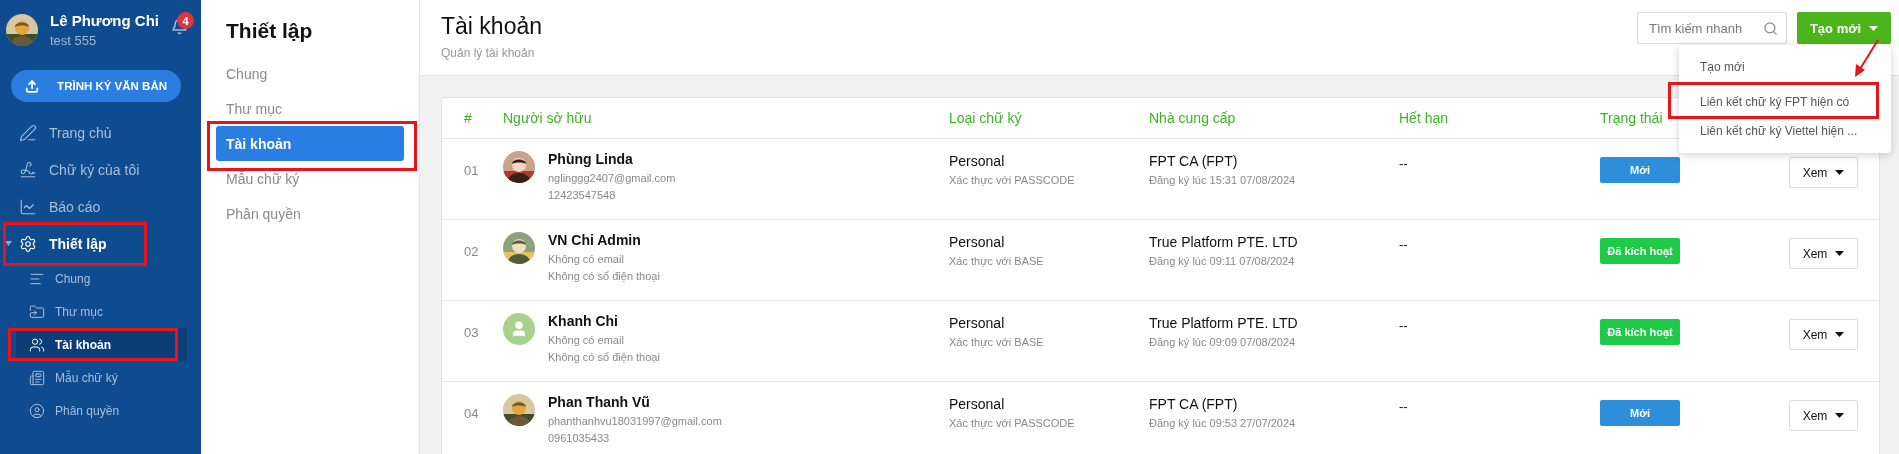  Describe the element at coordinates (1773, 100) in the screenshot. I see `menu-item: Liên kết chữ ký FPT hiện có` at that location.